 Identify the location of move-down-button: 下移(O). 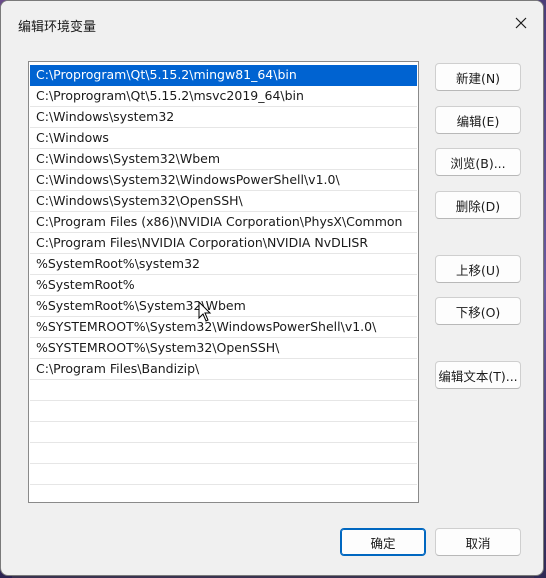
(478, 311).